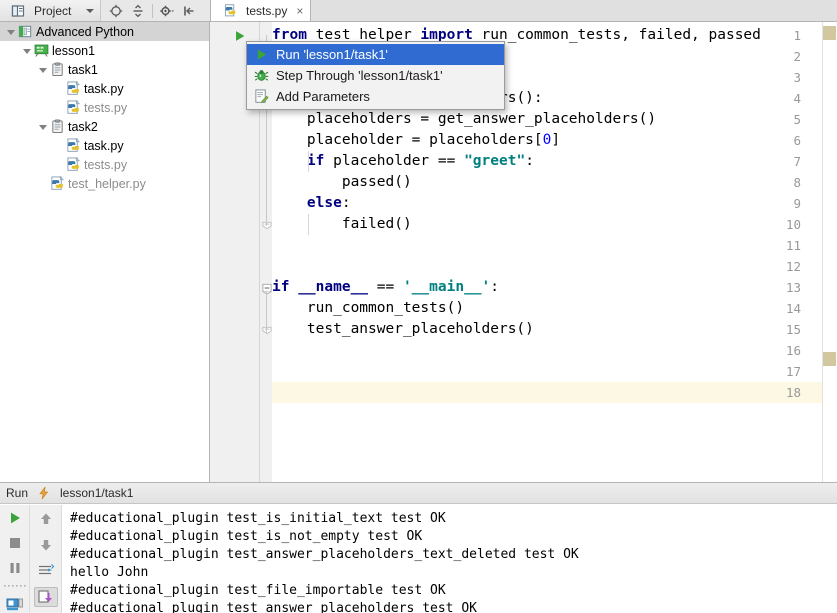 The image size is (837, 613). Describe the element at coordinates (793, 308) in the screenshot. I see `line-number: 14` at that location.